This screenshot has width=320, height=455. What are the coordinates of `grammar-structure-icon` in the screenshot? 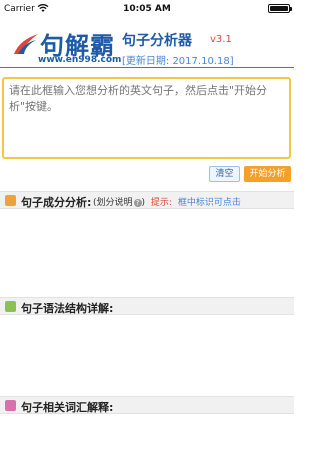 It's located at (10, 306).